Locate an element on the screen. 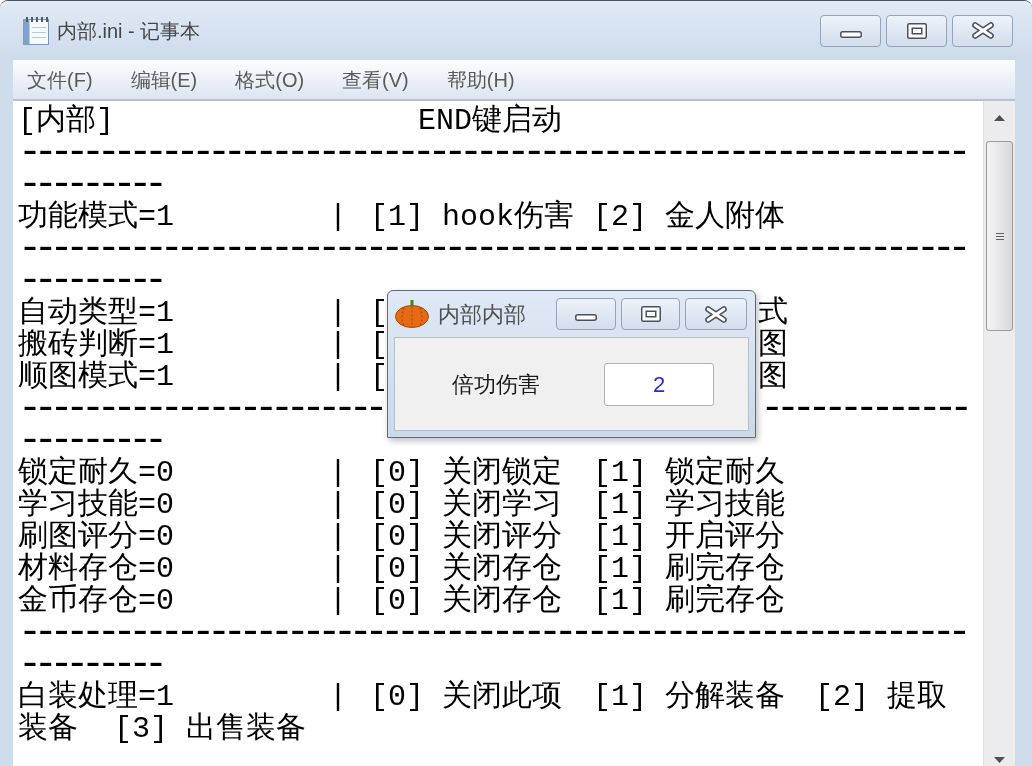 This screenshot has width=1032, height=766. scroll-thumb is located at coordinates (999, 236).